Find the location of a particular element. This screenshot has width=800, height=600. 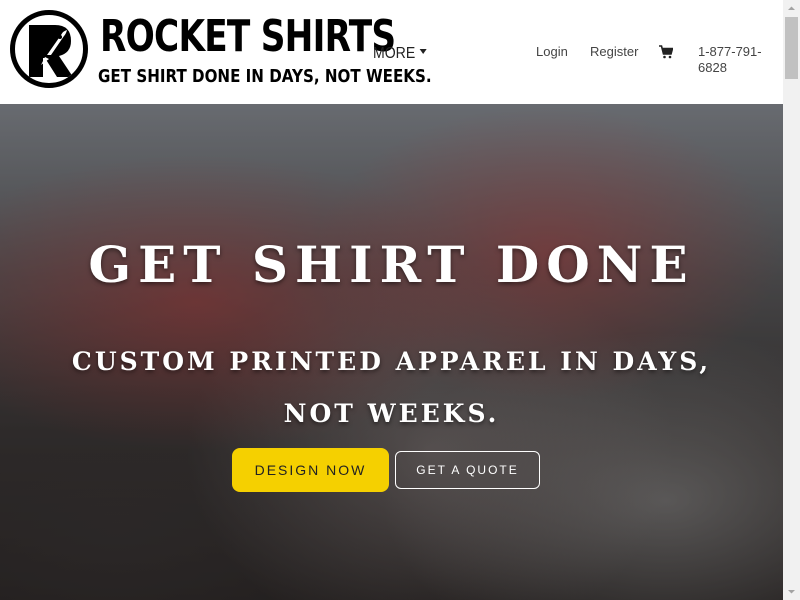

rocket-r-logo-icon is located at coordinates (49, 49).